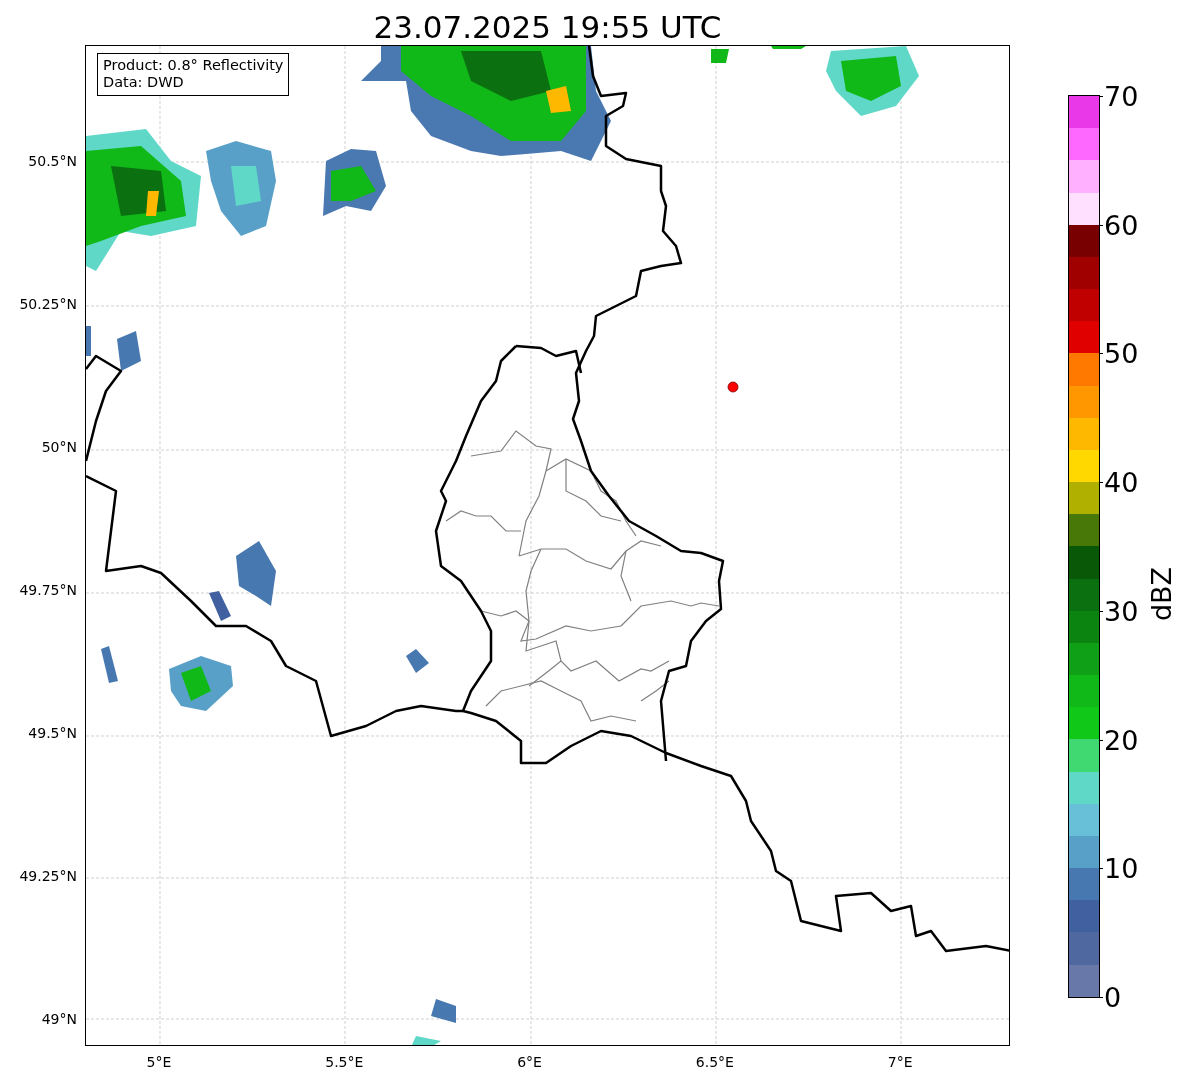 This screenshot has width=1202, height=1081. What do you see at coordinates (48, 876) in the screenshot?
I see `y-tick-label: 49.25°N` at bounding box center [48, 876].